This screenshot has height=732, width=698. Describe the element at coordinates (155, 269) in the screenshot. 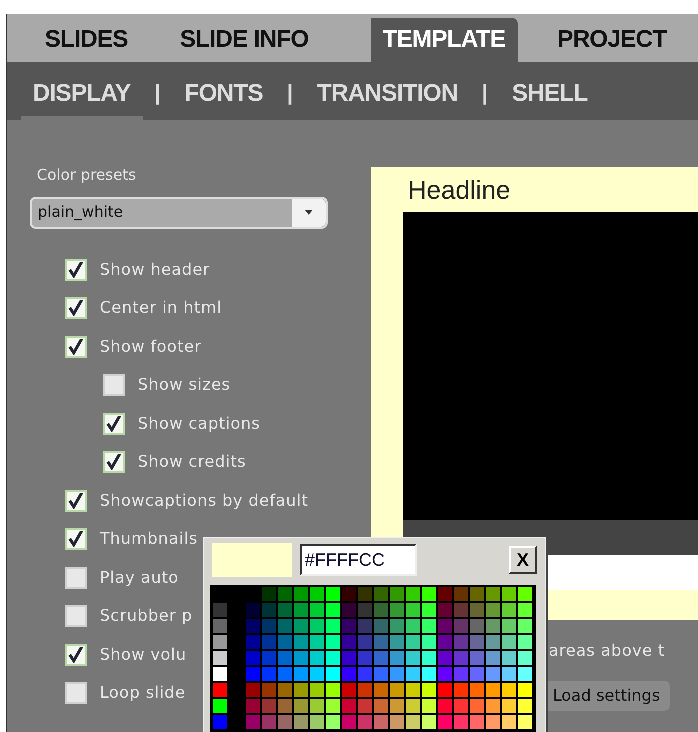

I see `checkbox-label: Show header` at that location.